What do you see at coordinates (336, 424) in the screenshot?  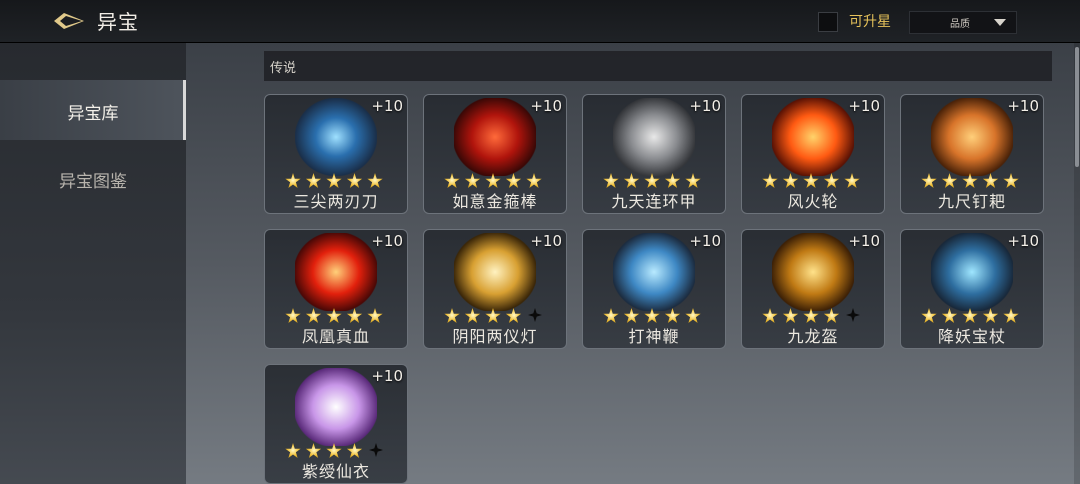 I see `treasure-card: +10 紫绶仙衣` at bounding box center [336, 424].